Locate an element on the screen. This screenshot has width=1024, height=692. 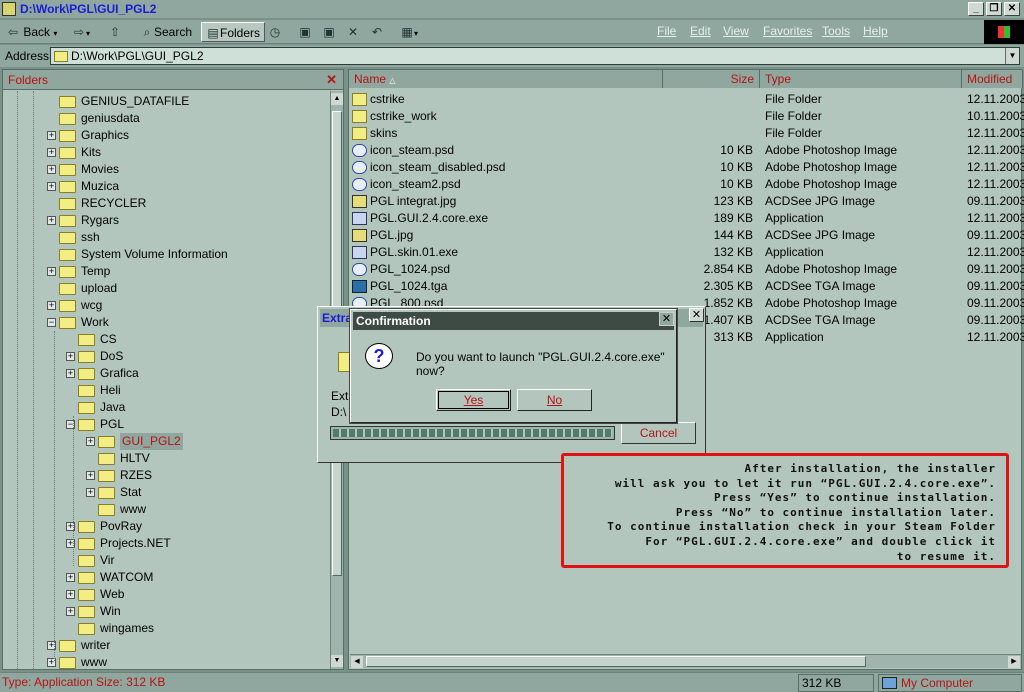
column-header-size: Size is located at coordinates (711, 79).